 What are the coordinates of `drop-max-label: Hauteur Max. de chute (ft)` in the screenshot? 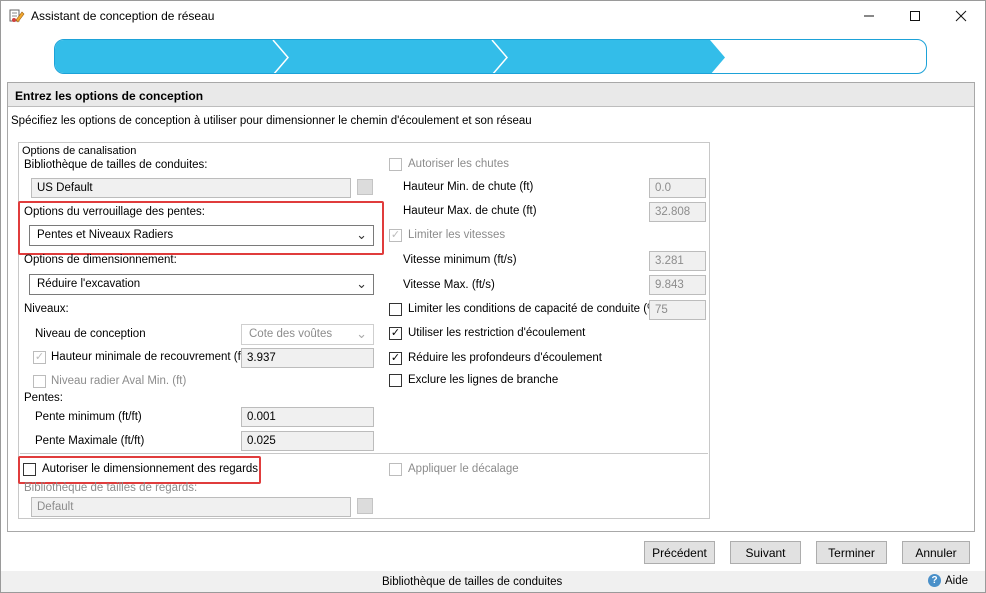 It's located at (470, 211).